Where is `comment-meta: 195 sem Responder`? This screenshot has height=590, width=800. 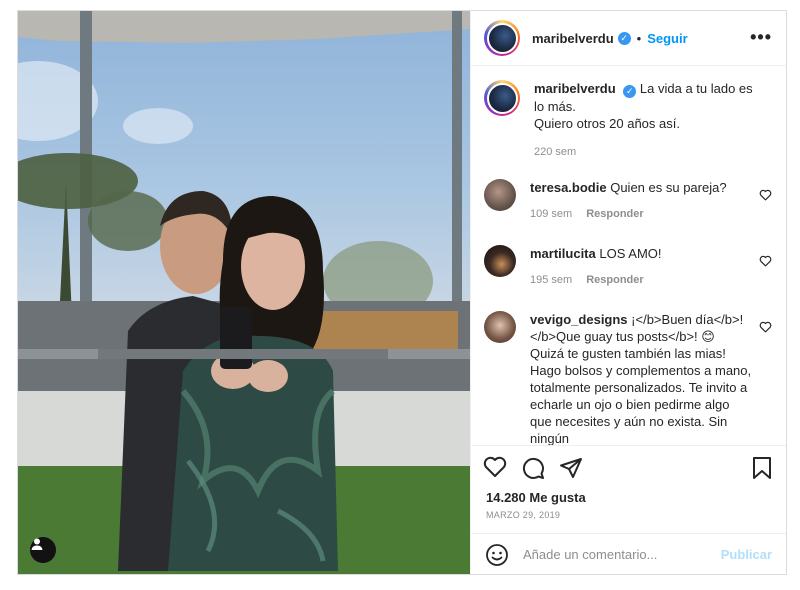 comment-meta: 195 sem Responder is located at coordinates (641, 280).